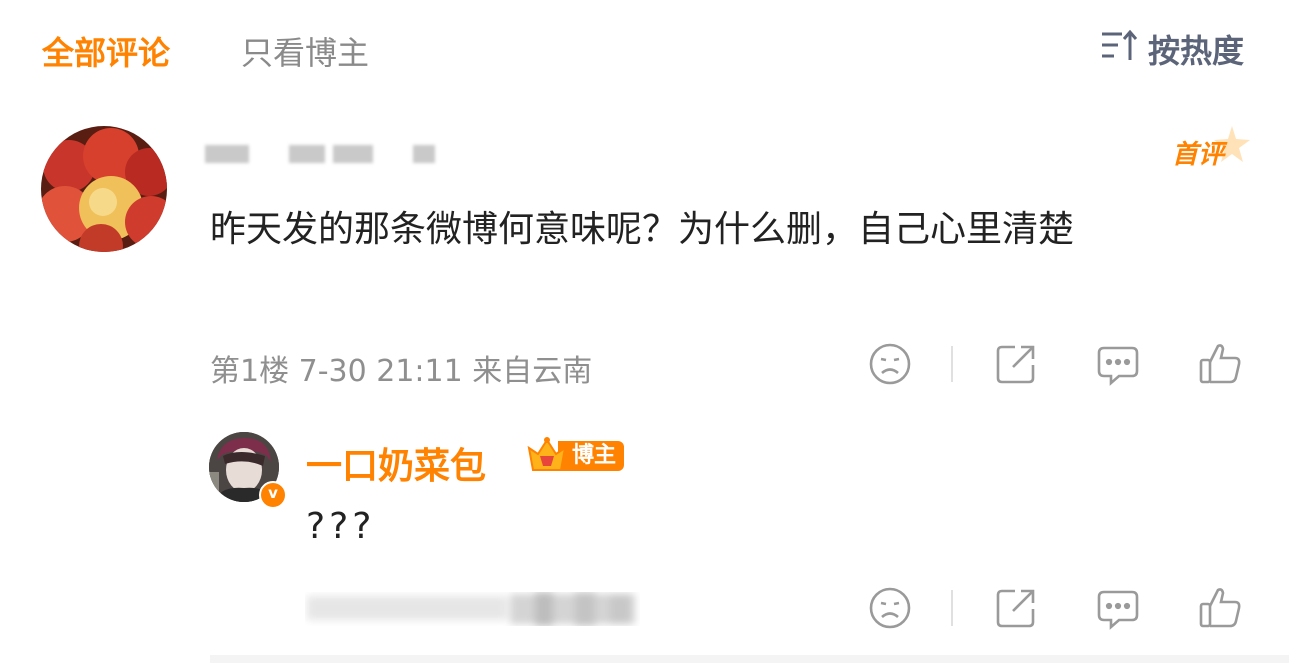 Image resolution: width=1289 pixels, height=663 pixels. Describe the element at coordinates (749, 659) in the screenshot. I see `bottom-divider` at that location.